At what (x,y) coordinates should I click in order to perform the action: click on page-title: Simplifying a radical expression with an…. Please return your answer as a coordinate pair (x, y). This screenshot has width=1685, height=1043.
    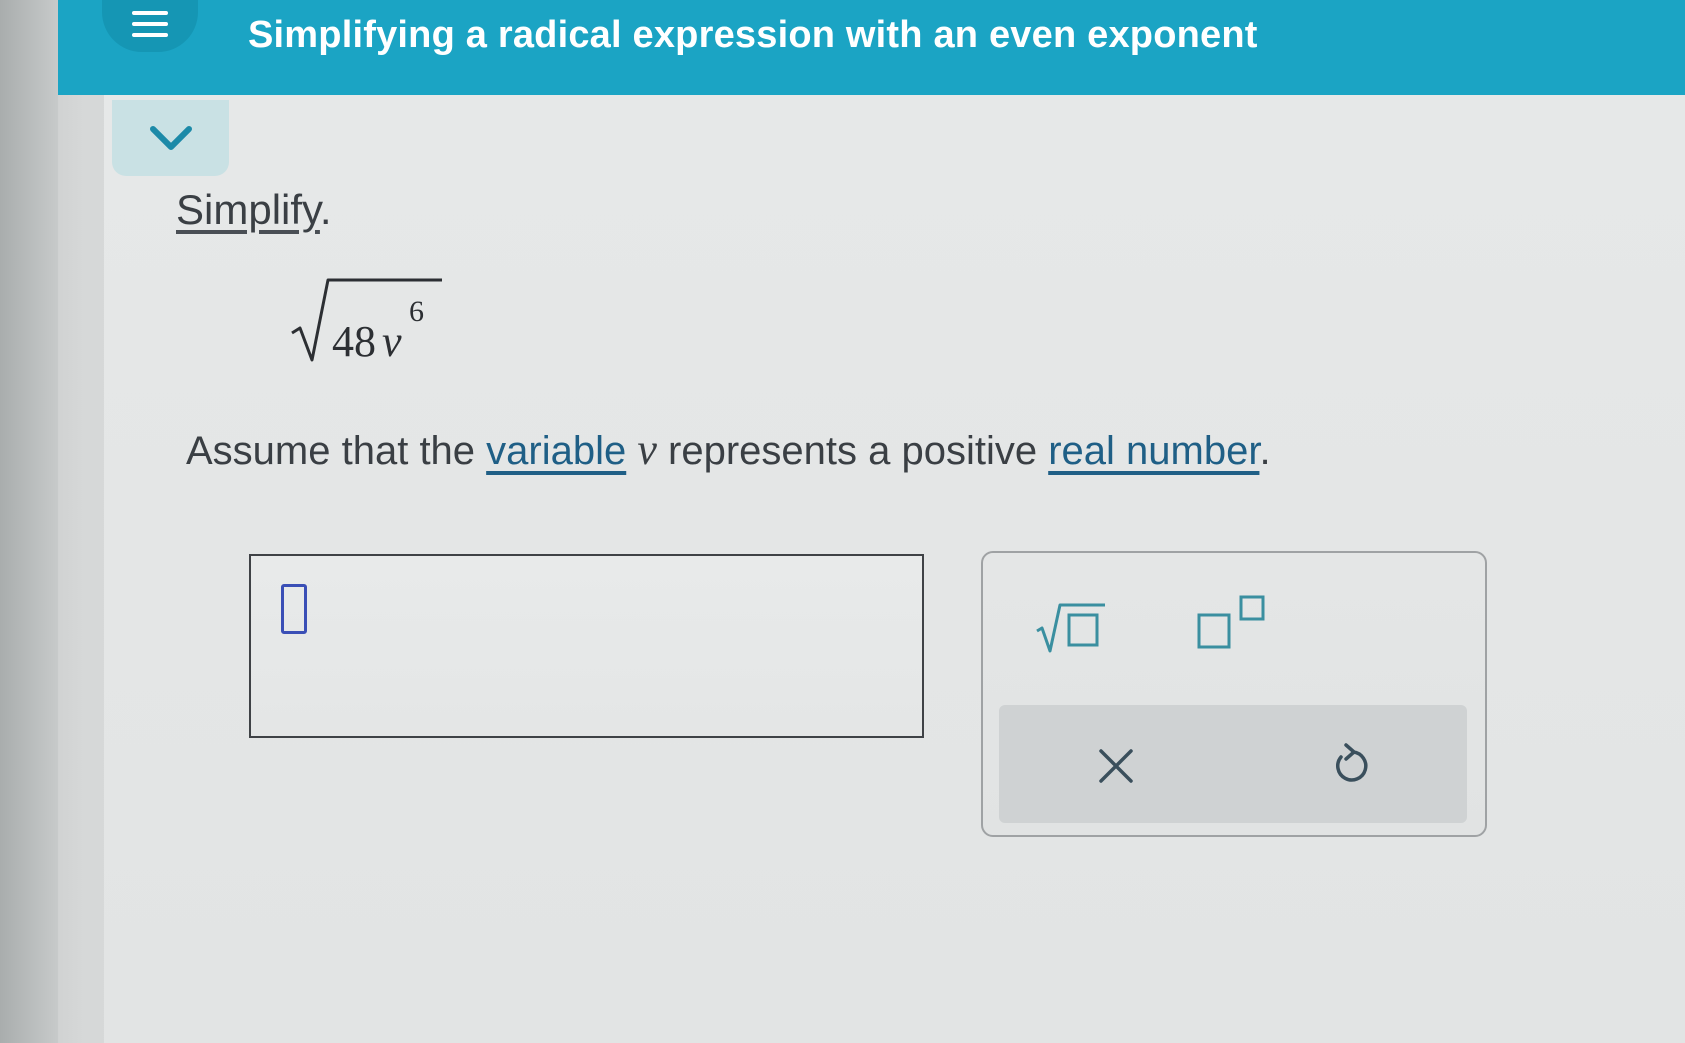
    Looking at the image, I should click on (753, 35).